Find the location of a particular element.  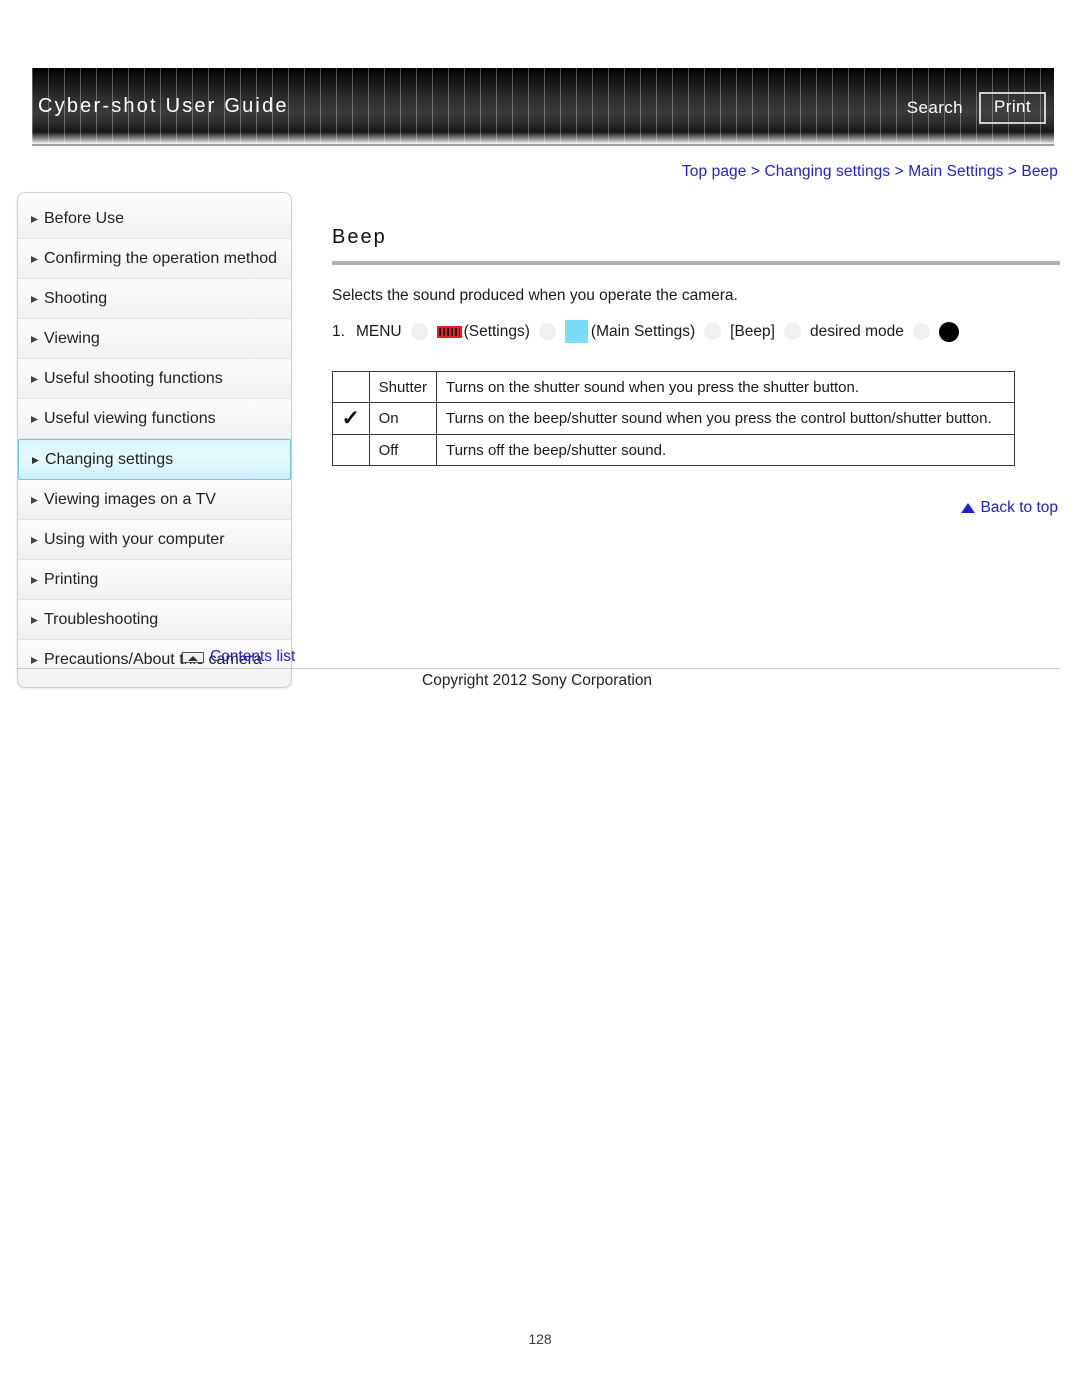

back-to-top-link: Back to top is located at coordinates (1009, 508).